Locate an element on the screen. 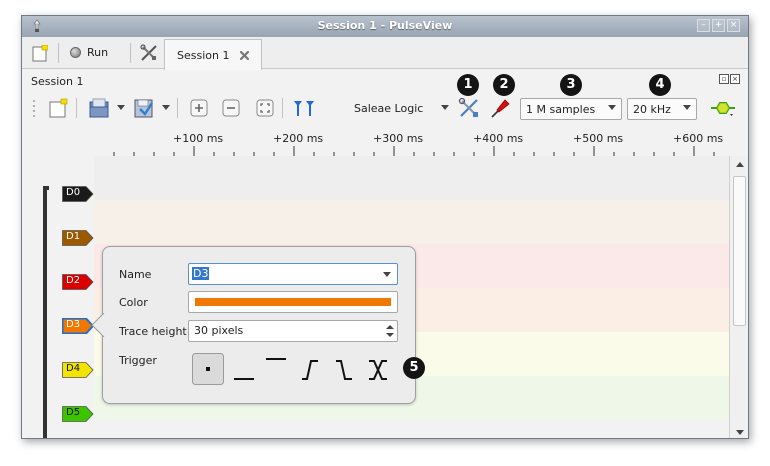 The height and width of the screenshot is (466, 770). ruler-tick-label: +500 ms is located at coordinates (598, 138).